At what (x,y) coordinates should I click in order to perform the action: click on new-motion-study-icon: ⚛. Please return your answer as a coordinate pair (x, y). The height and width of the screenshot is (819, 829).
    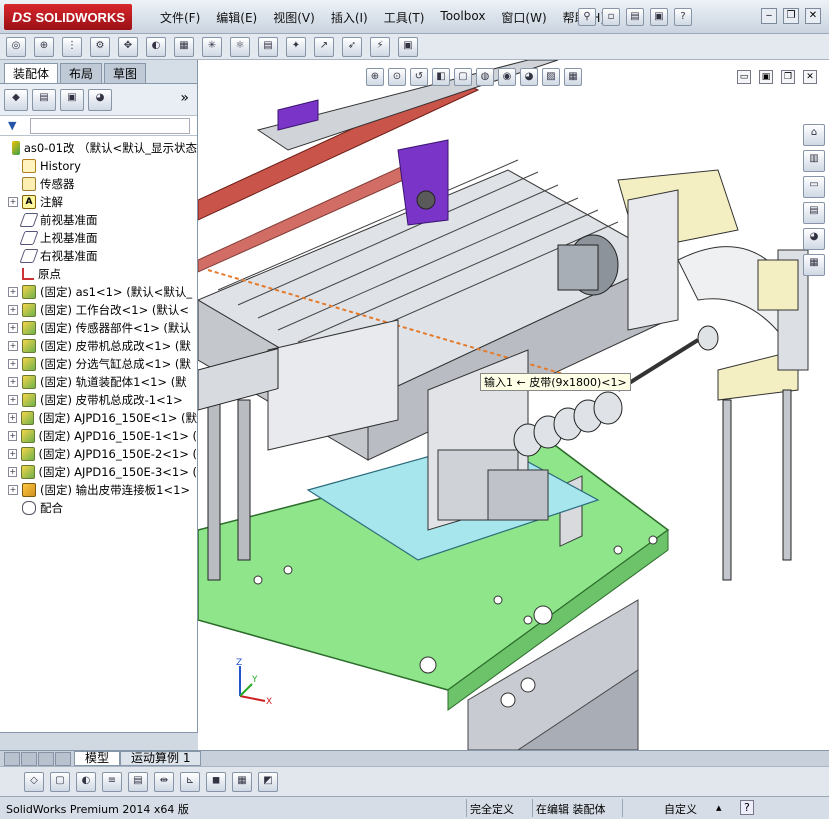
    Looking at the image, I should click on (240, 46).